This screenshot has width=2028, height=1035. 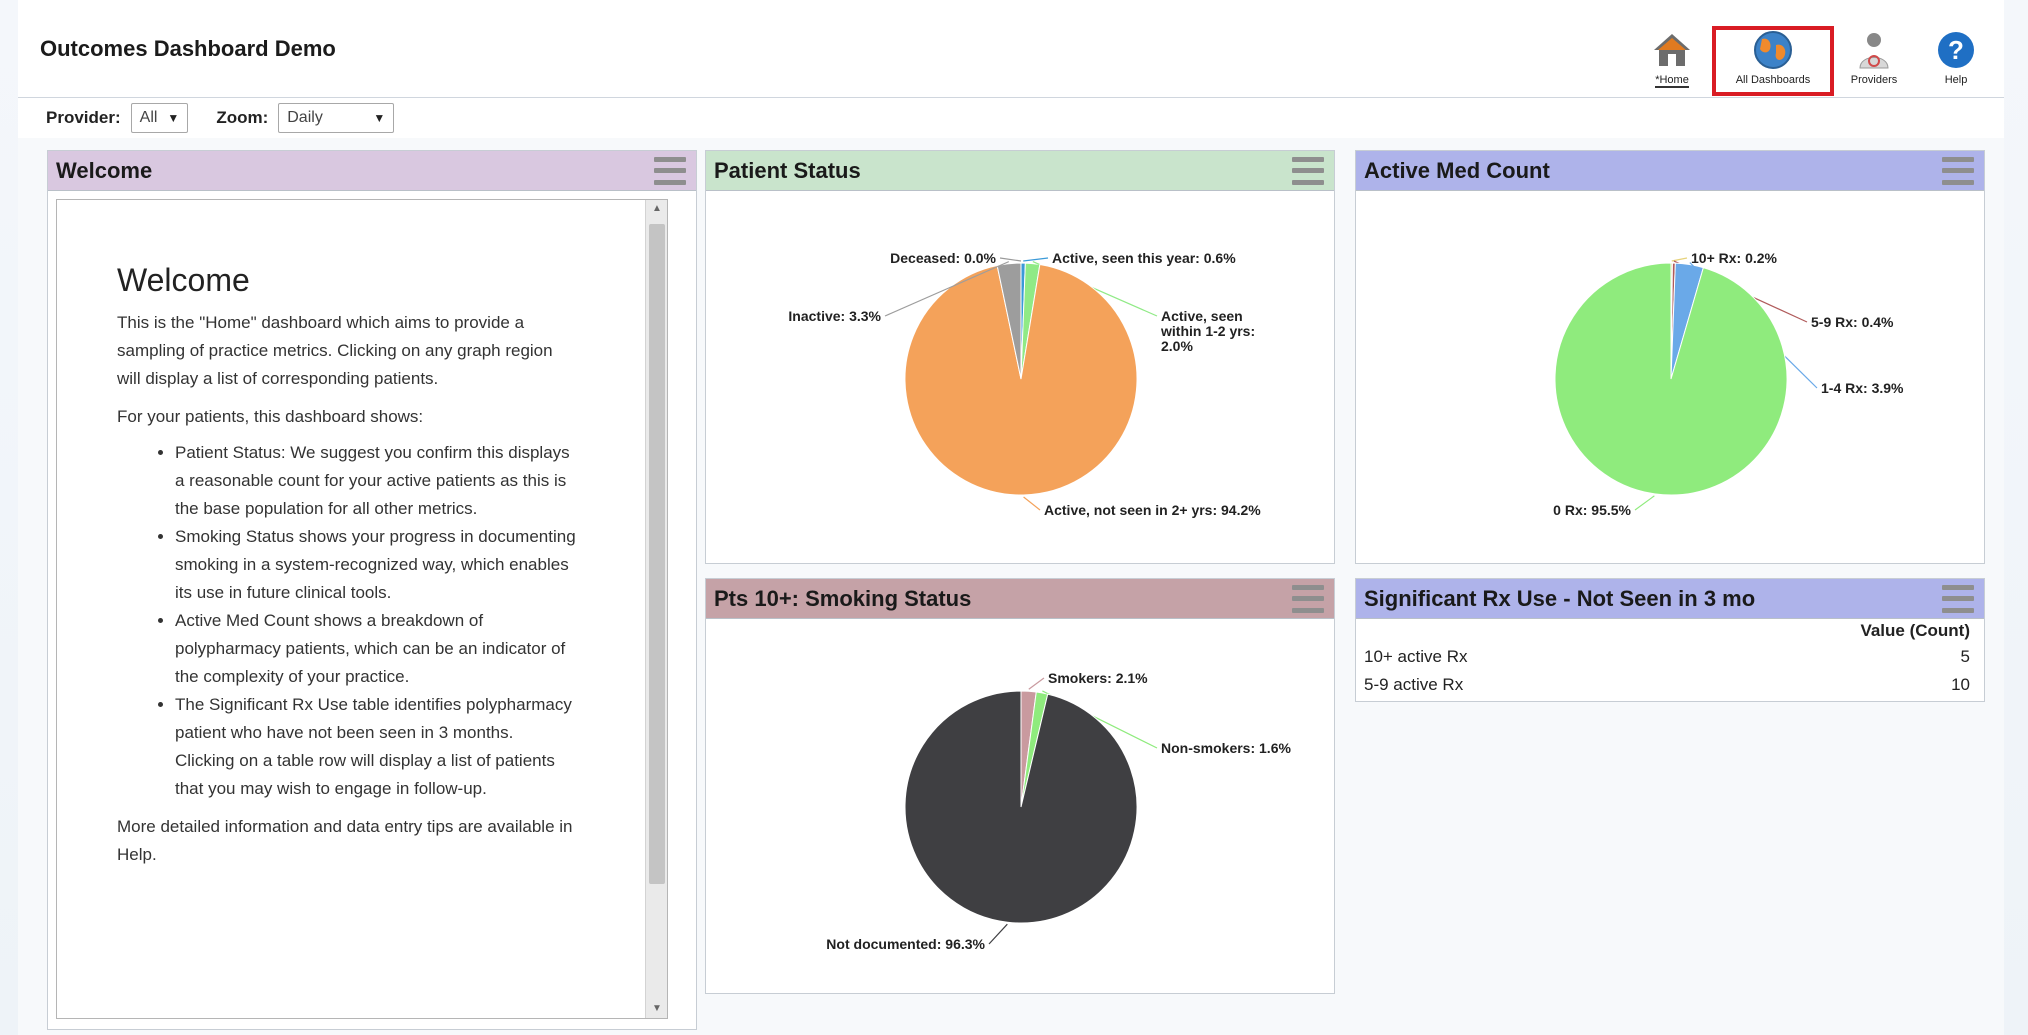 What do you see at coordinates (242, 117) in the screenshot?
I see `zoom-label: Zoom:` at bounding box center [242, 117].